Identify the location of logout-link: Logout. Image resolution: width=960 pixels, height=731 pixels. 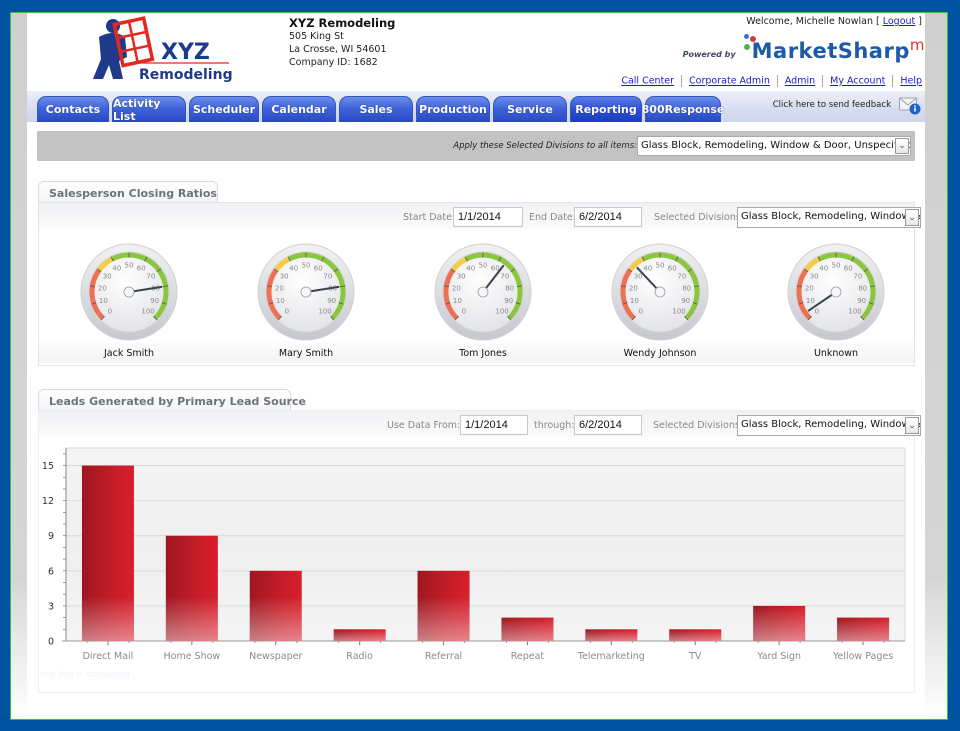
(899, 21).